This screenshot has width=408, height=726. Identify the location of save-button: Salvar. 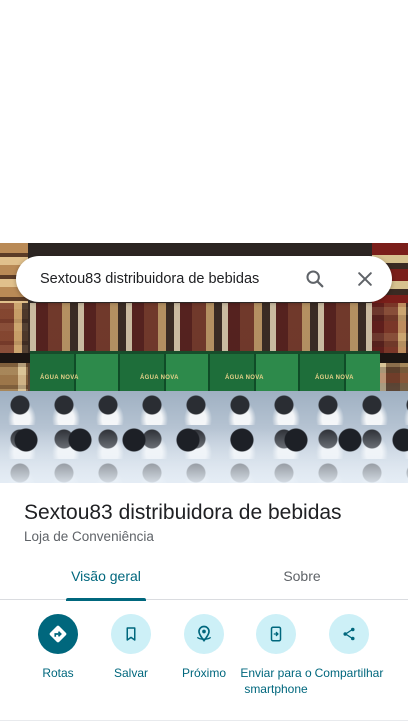
(131, 646).